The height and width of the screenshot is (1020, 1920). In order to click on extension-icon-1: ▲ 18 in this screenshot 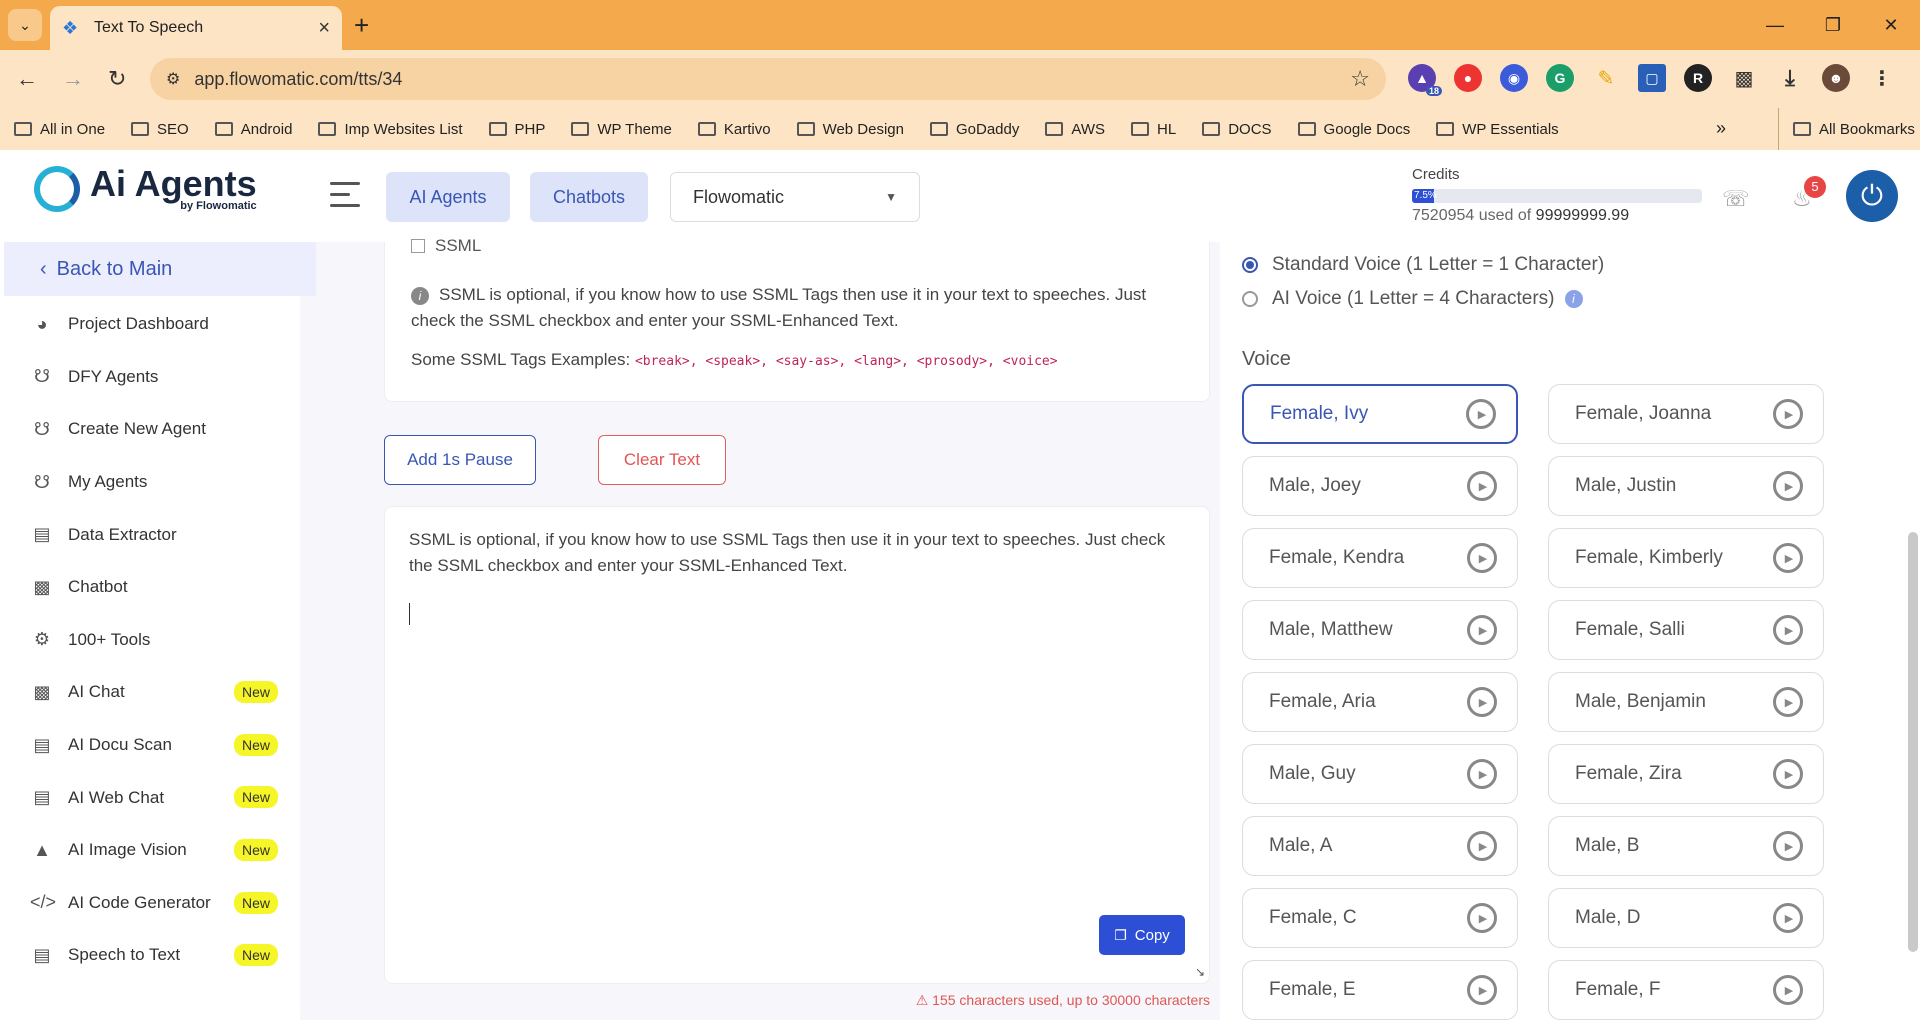, I will do `click(1425, 80)`.